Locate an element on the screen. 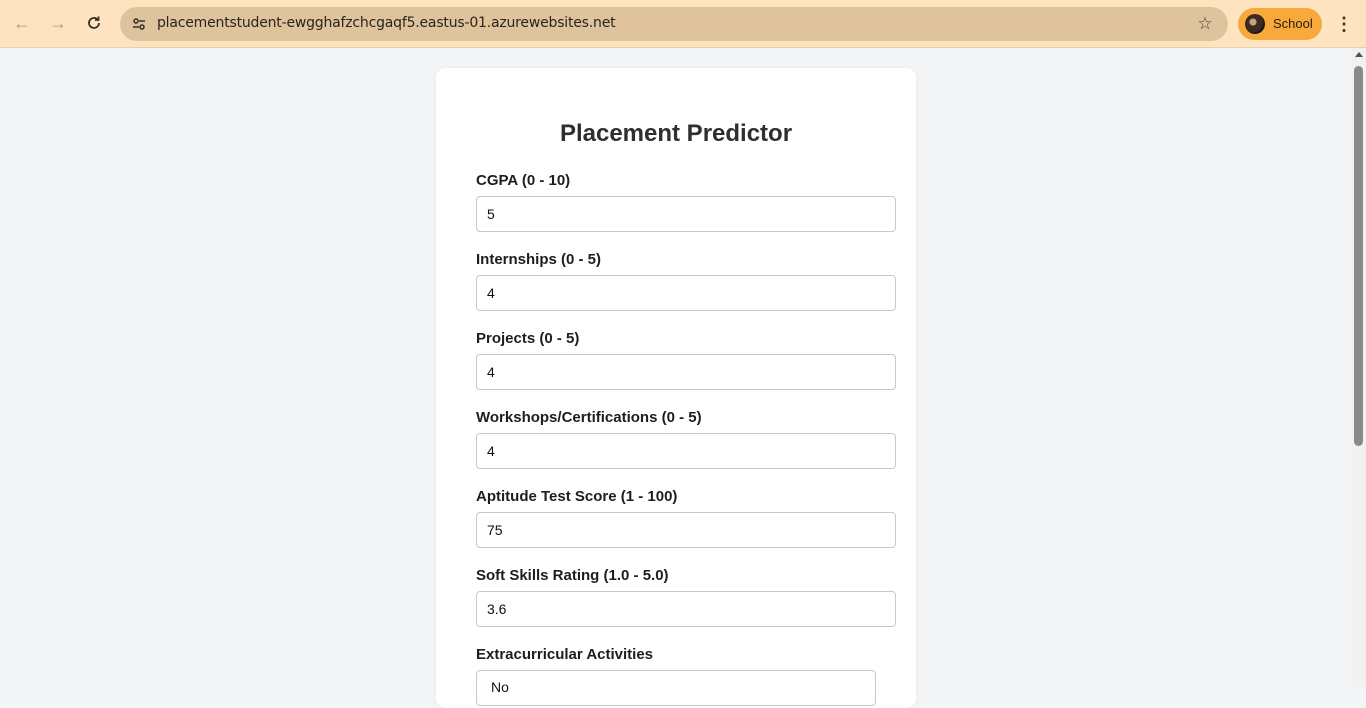  cgpa-input is located at coordinates (686, 214).